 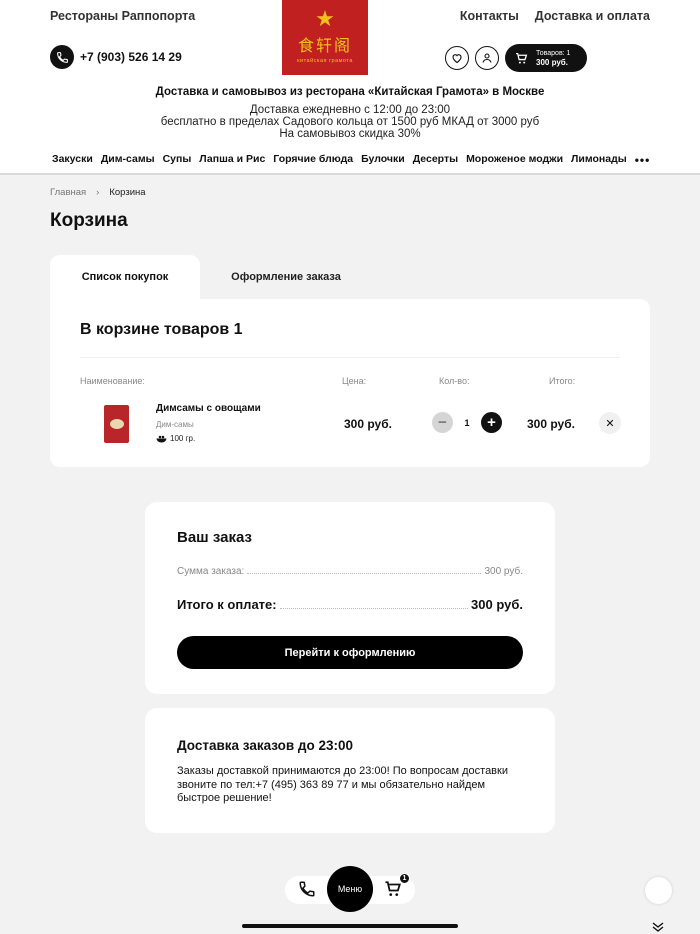 What do you see at coordinates (175, 424) in the screenshot?
I see `product-category: Дим-самы` at bounding box center [175, 424].